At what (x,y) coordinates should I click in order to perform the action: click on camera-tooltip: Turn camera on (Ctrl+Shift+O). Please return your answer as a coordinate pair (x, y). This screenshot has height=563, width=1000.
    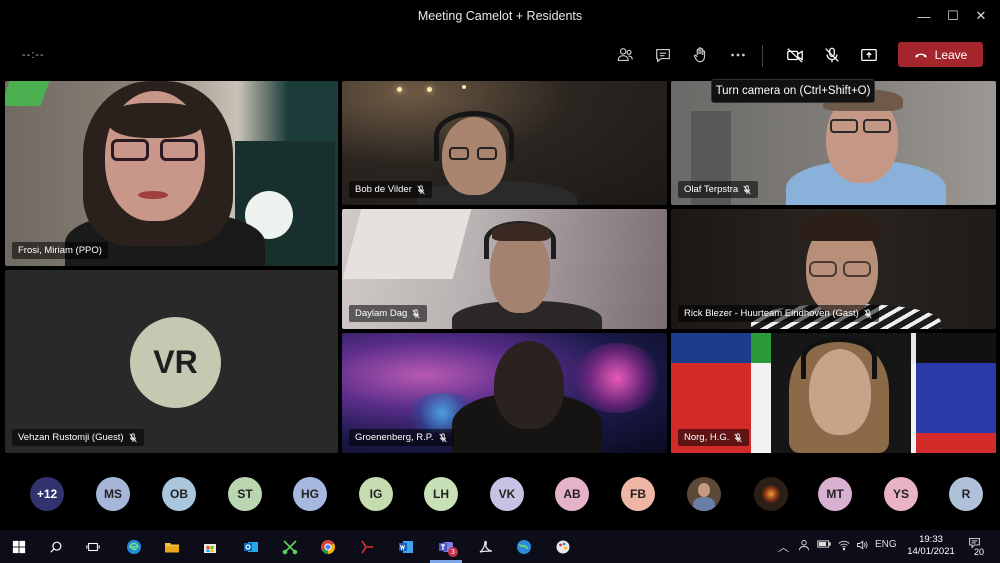
    Looking at the image, I should click on (793, 91).